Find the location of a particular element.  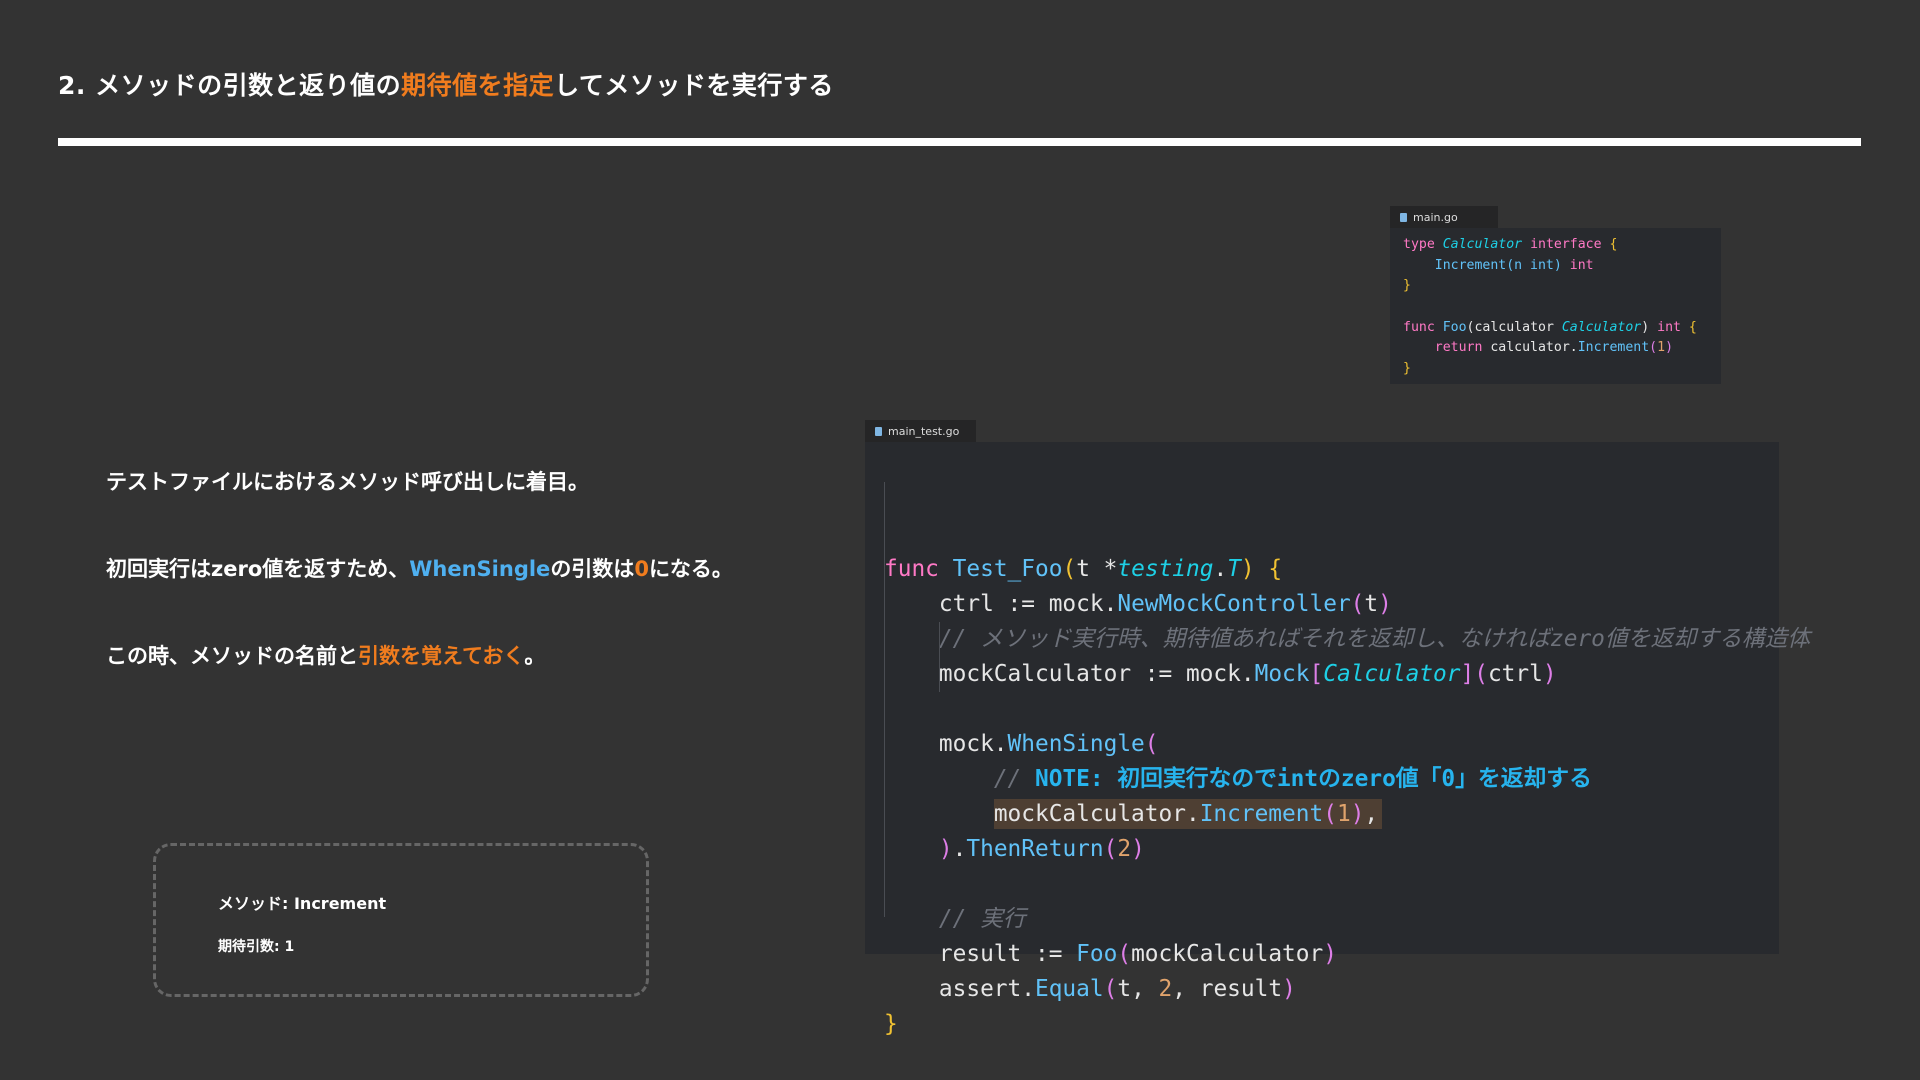

main-go-tab-label: main.go is located at coordinates (1435, 217).